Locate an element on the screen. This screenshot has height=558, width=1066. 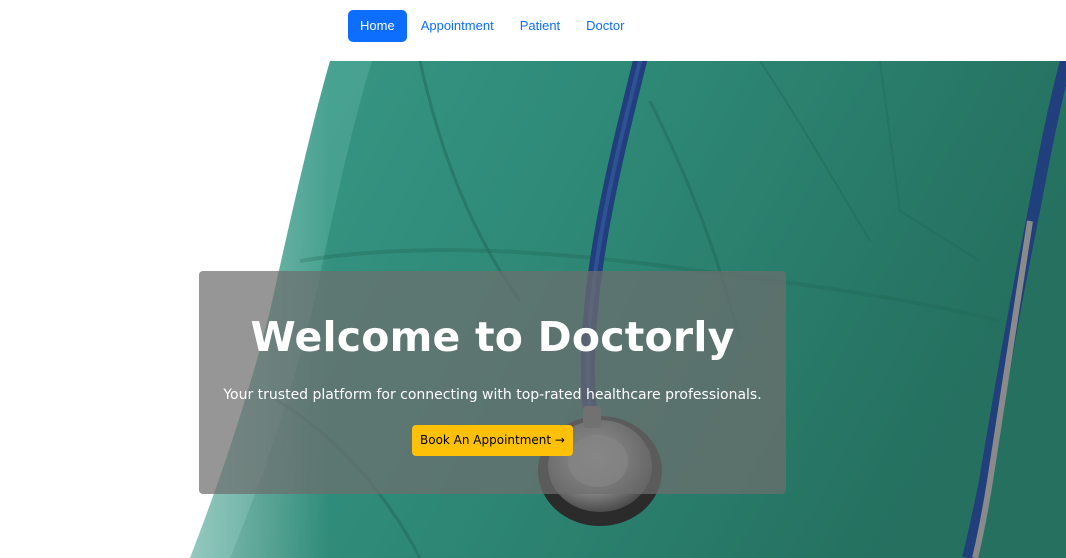
book-appointment-button: Book An Appointment → is located at coordinates (492, 440).